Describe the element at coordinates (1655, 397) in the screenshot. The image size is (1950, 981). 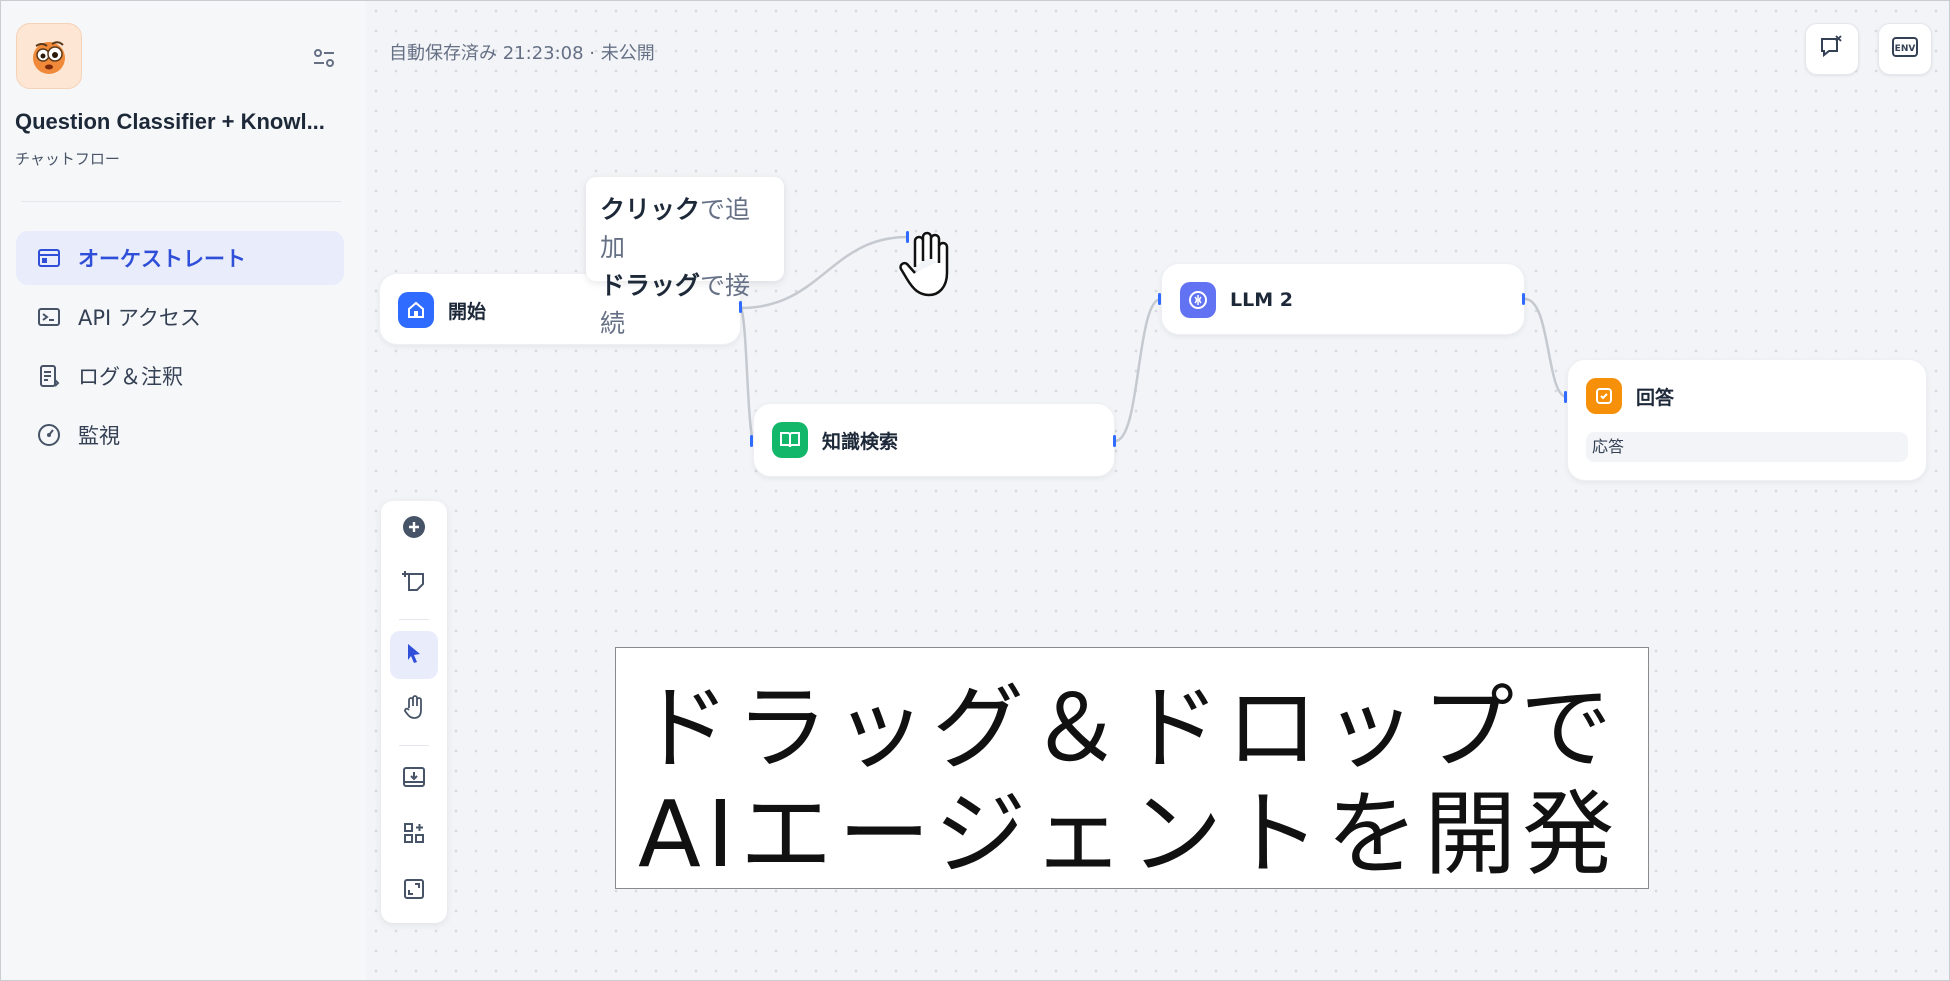
I see `node-title: 回答` at that location.